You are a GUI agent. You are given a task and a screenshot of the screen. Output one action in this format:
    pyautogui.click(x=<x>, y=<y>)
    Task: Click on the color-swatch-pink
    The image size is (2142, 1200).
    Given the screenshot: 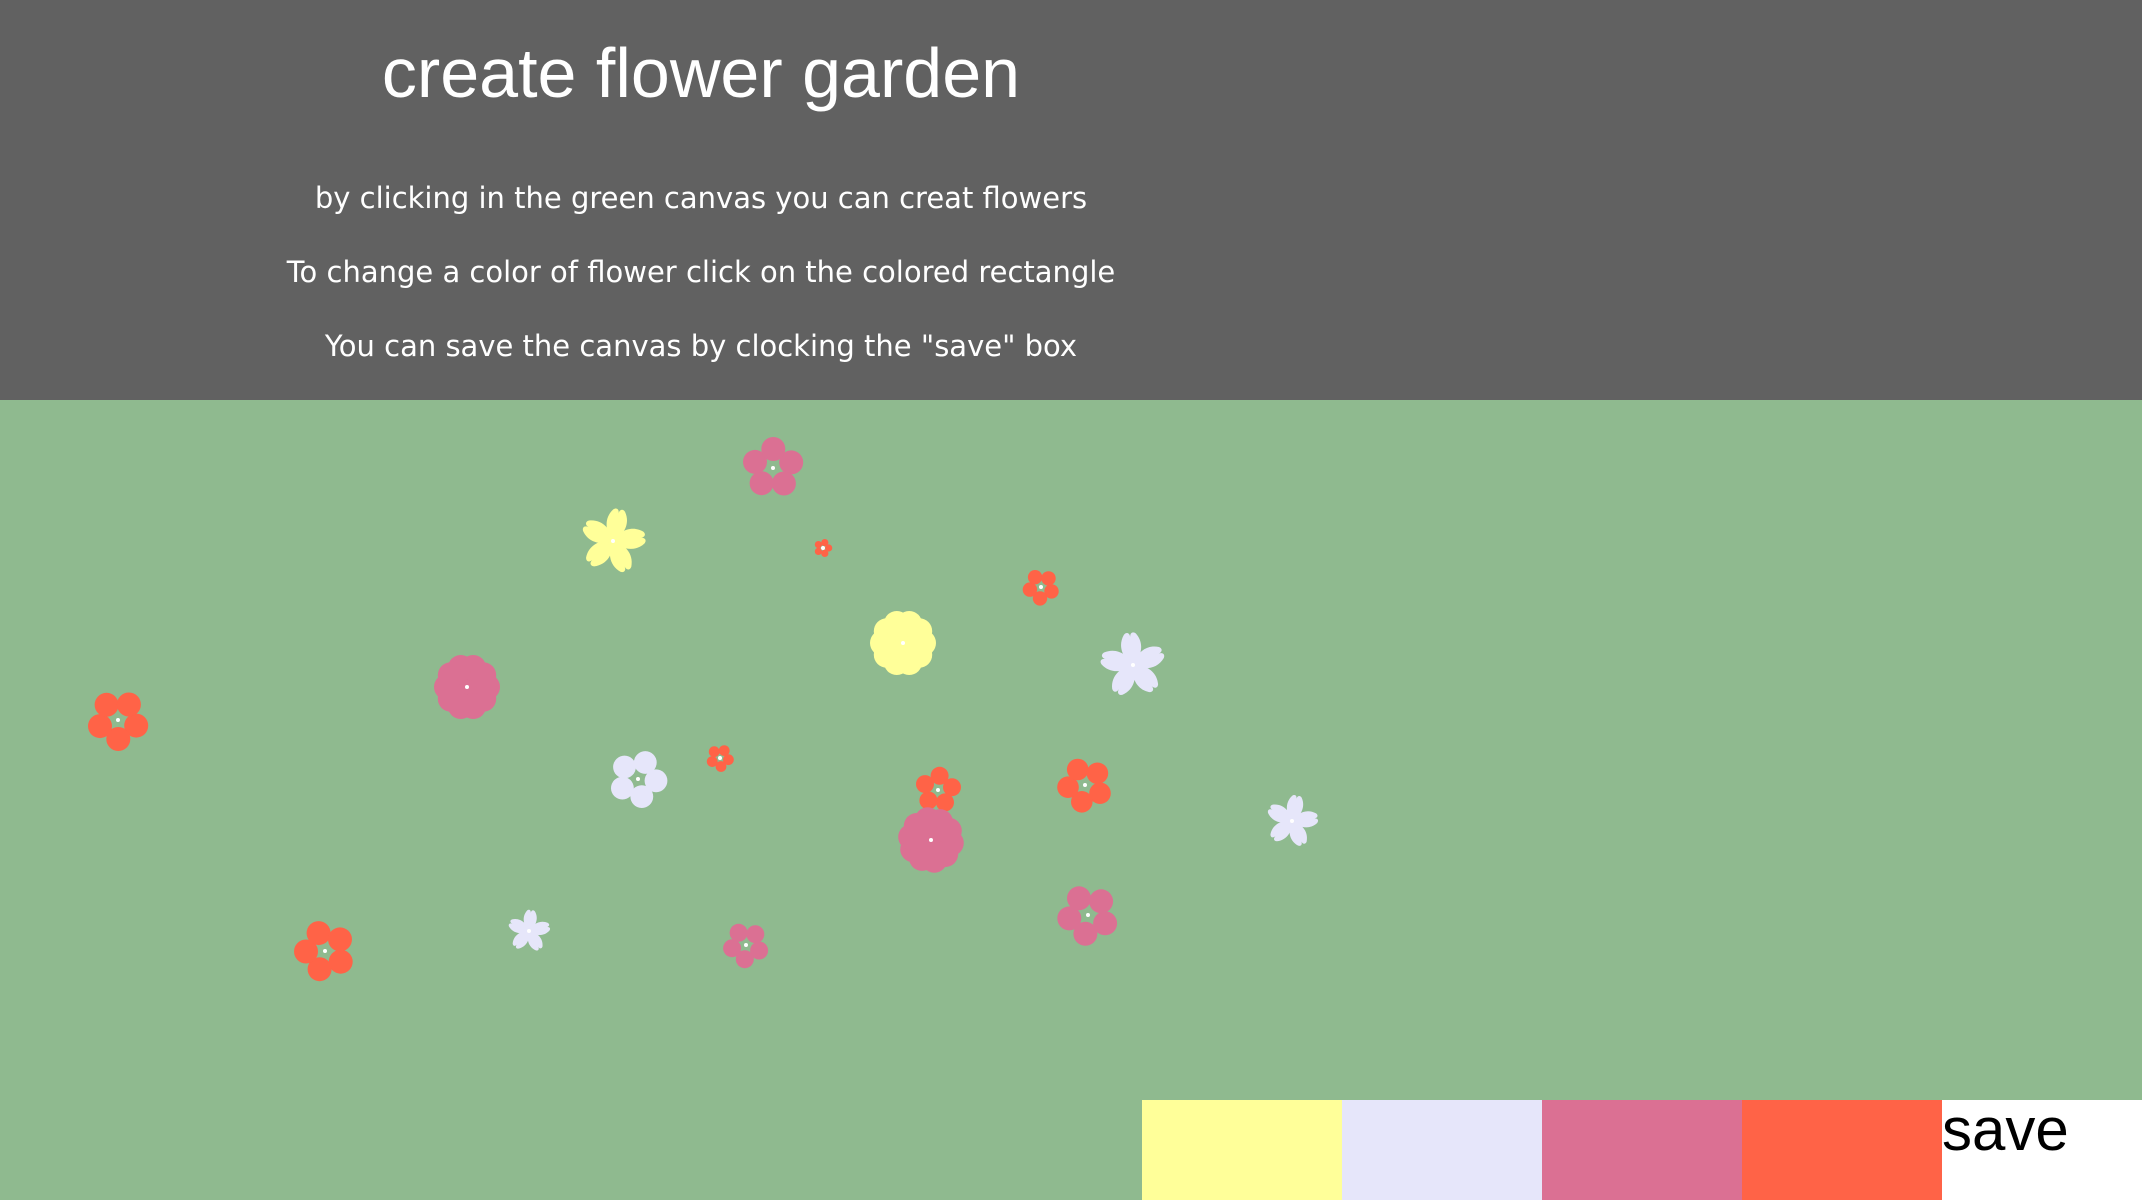 What is the action you would take?
    pyautogui.click(x=1642, y=1150)
    